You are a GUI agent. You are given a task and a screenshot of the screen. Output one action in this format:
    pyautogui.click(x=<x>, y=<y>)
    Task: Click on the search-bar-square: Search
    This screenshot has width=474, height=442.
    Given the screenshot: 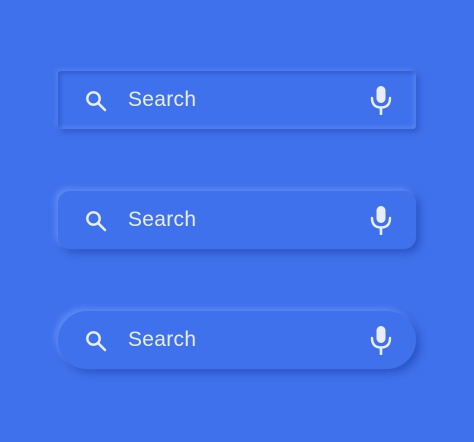 What is the action you would take?
    pyautogui.click(x=237, y=100)
    